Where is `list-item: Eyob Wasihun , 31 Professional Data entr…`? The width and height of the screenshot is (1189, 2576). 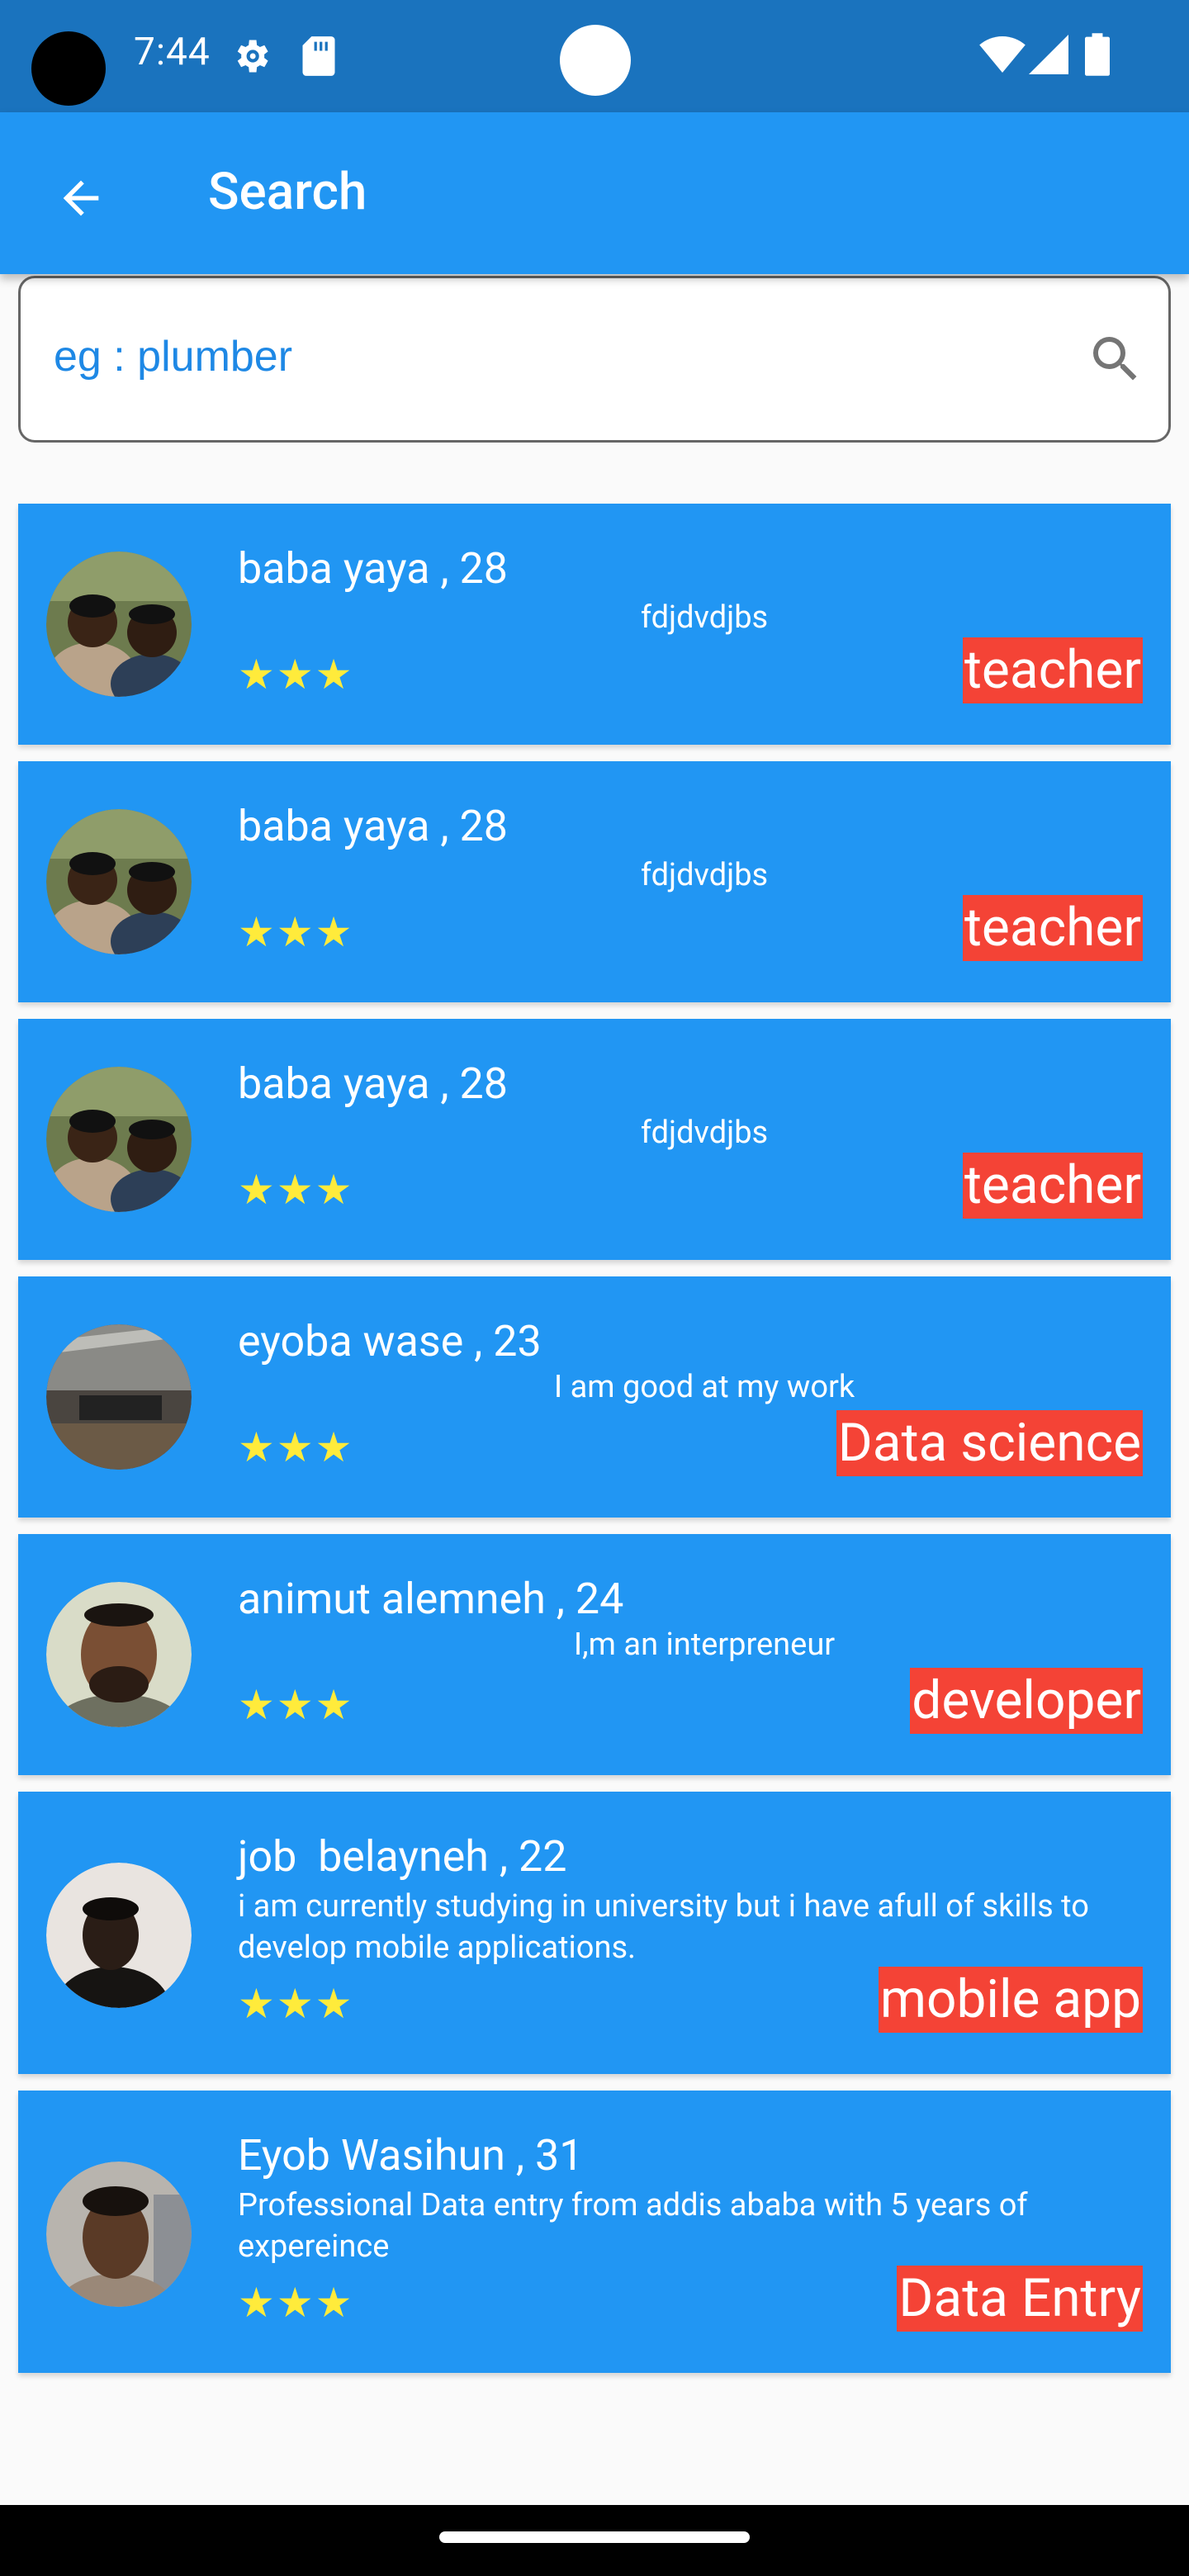
list-item: Eyob Wasihun , 31 Professional Data entr… is located at coordinates (594, 2232).